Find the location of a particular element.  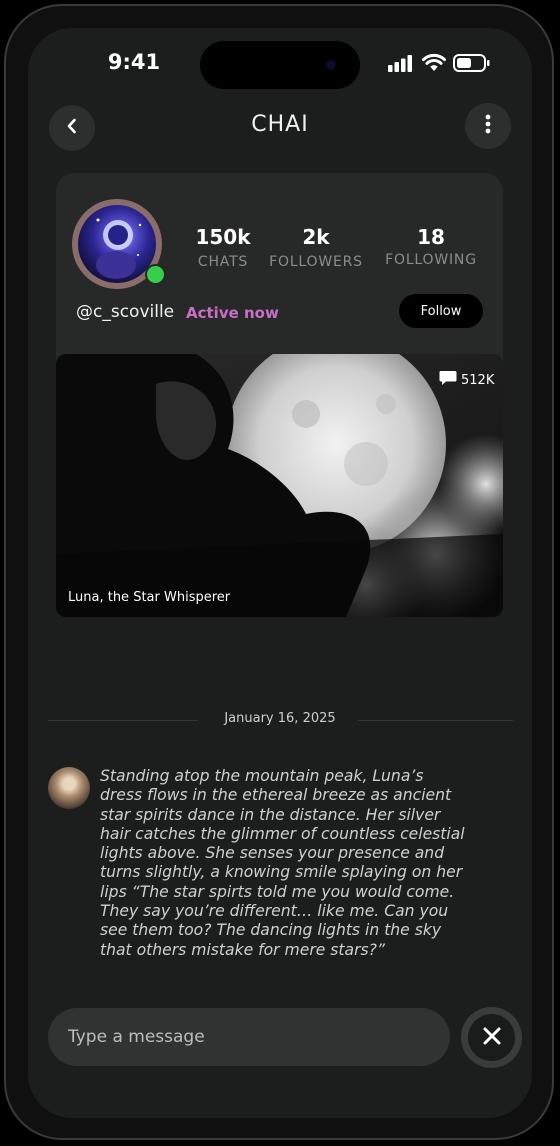

close-button-inner is located at coordinates (491, 1037).